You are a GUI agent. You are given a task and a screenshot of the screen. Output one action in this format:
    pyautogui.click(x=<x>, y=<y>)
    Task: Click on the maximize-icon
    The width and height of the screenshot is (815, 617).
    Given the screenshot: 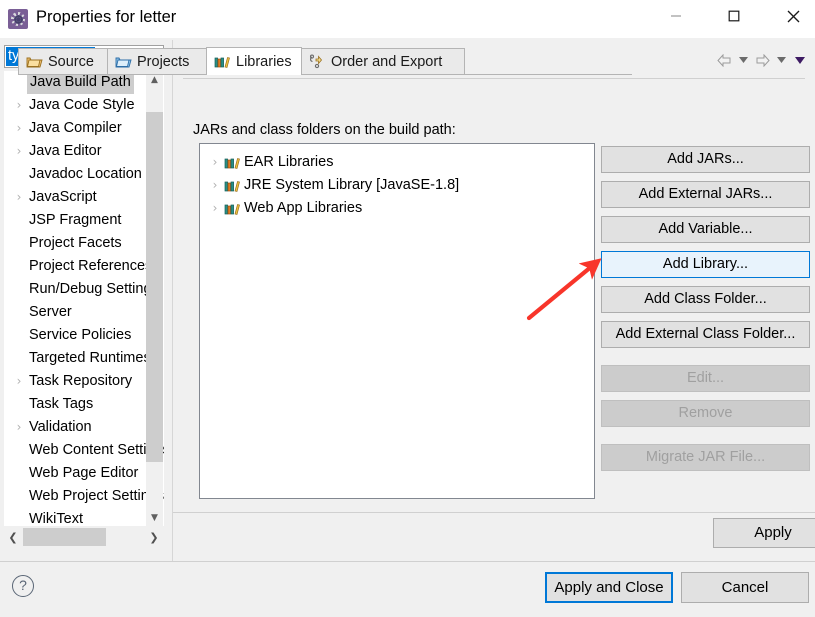 What is the action you would take?
    pyautogui.click(x=734, y=16)
    